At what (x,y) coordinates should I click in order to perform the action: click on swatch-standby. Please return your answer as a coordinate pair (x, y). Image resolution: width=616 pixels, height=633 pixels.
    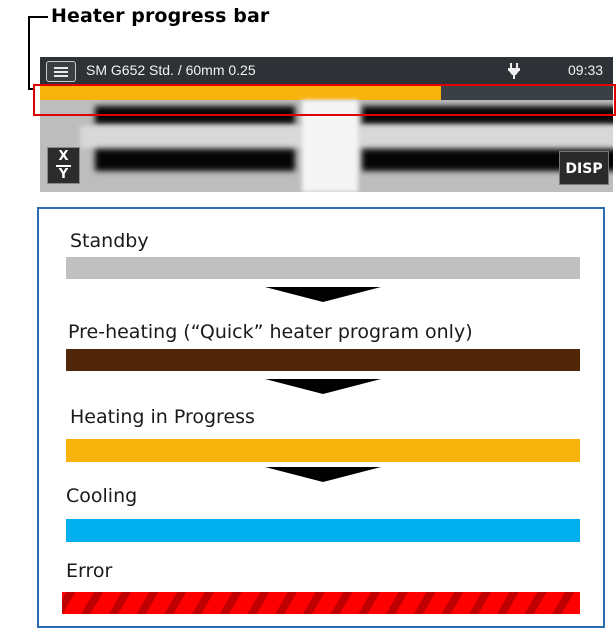
    Looking at the image, I should click on (323, 268).